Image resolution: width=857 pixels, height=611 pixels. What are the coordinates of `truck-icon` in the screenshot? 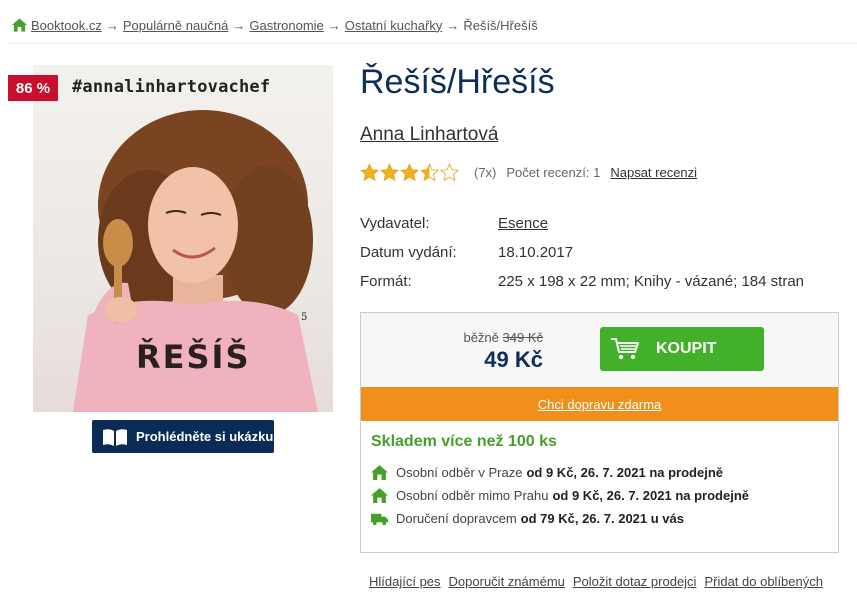 It's located at (379, 519).